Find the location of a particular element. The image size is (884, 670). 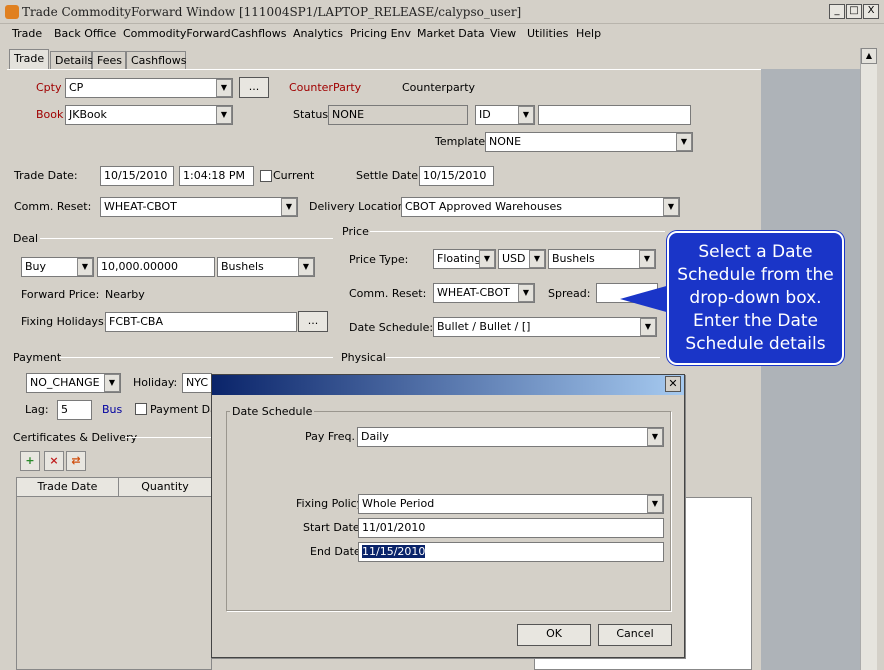

comm-reset-dropdown: WHEAT-CBOT is located at coordinates (199, 207).